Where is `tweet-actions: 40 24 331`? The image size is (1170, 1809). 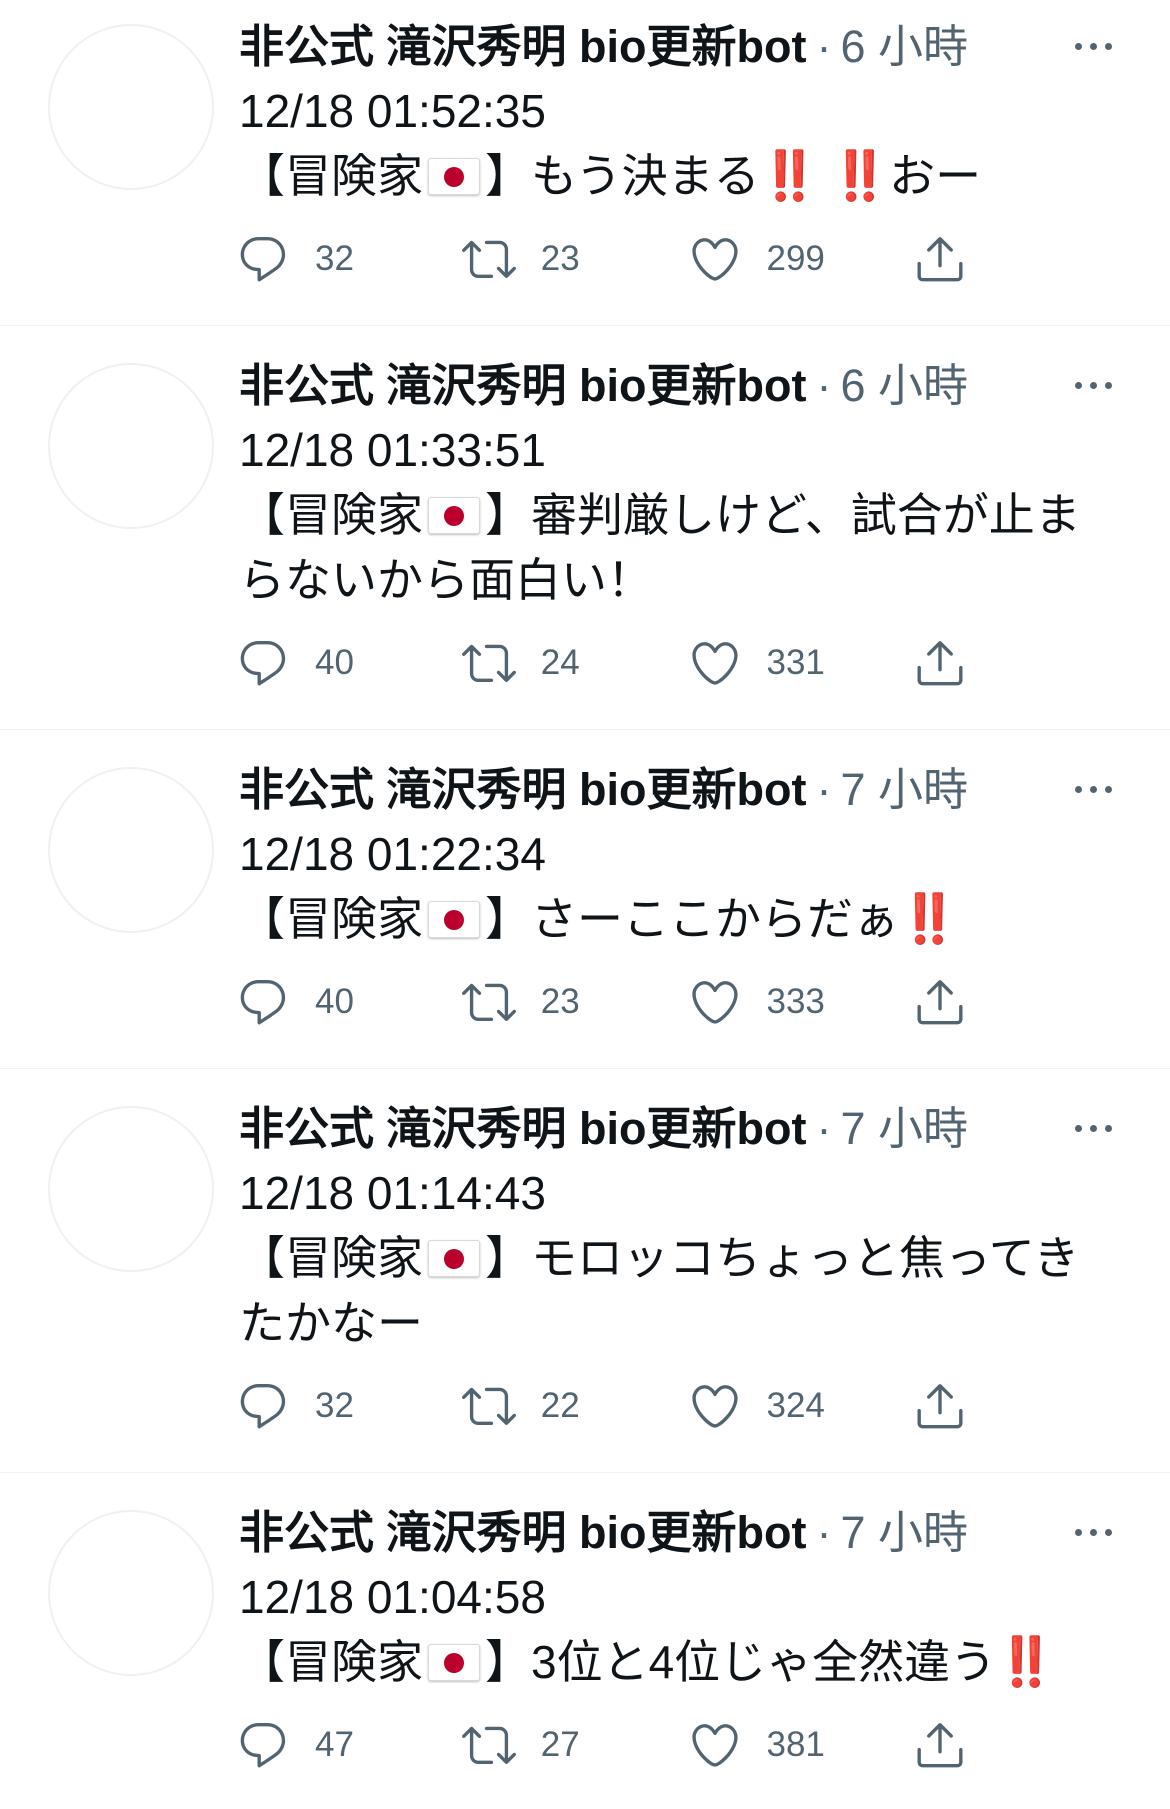
tweet-actions: 40 24 331 is located at coordinates (687, 663).